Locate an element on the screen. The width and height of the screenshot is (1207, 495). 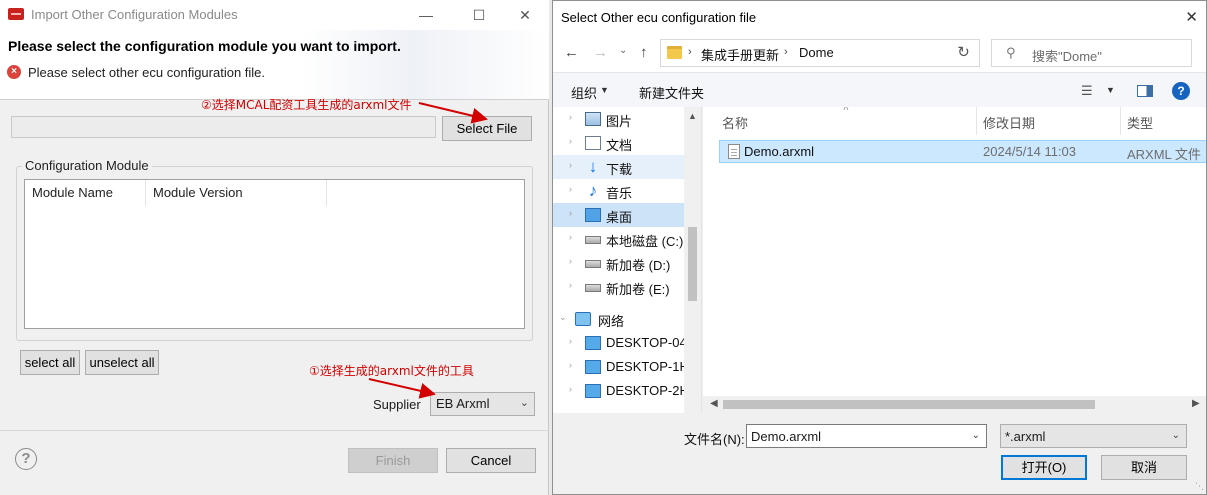
file-row: Demo.arxml 2024/5/14 11:03 ARXML 文件 is located at coordinates (962, 151).